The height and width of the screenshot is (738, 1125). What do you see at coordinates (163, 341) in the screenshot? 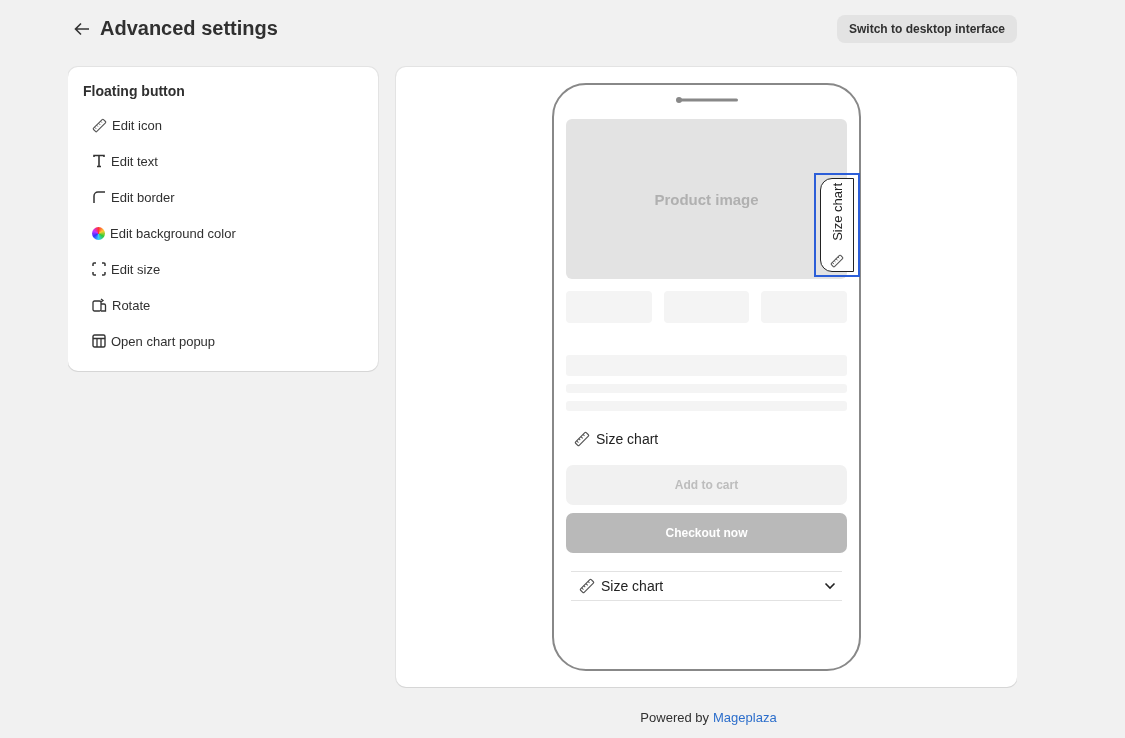
I see `menu-item: Open chart popup` at bounding box center [163, 341].